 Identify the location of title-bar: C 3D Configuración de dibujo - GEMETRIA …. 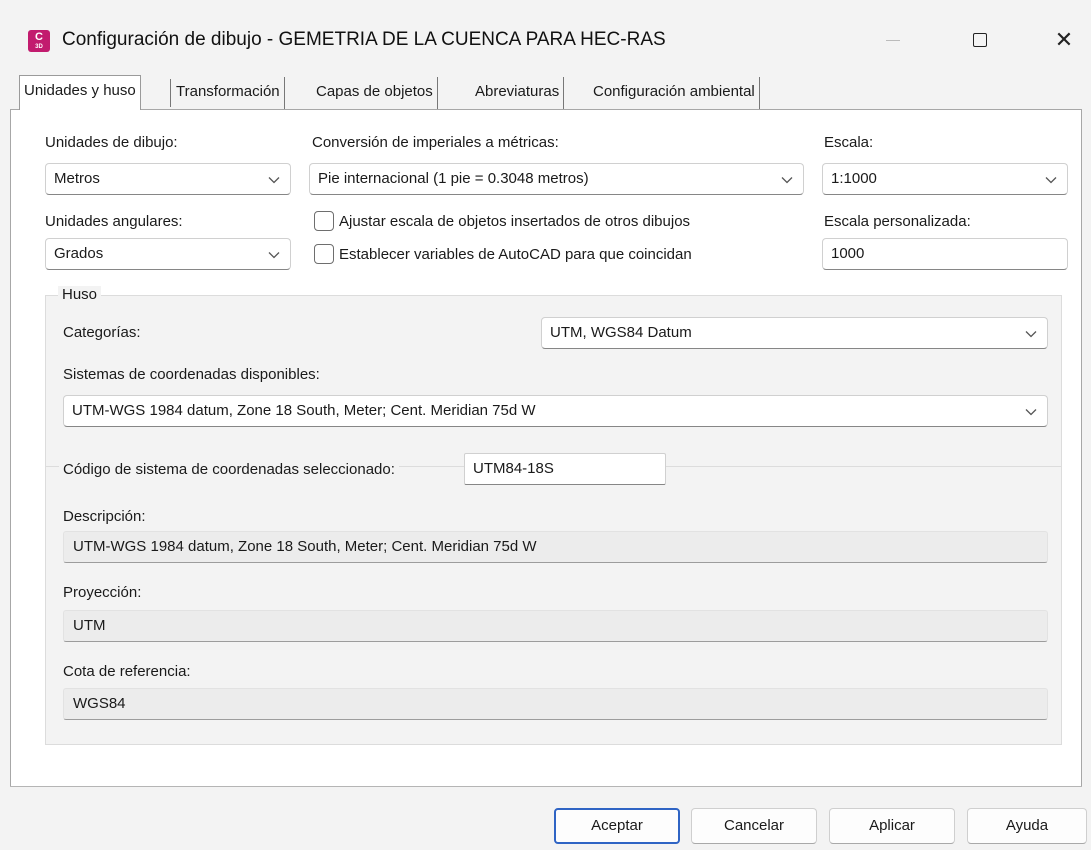
(545, 40).